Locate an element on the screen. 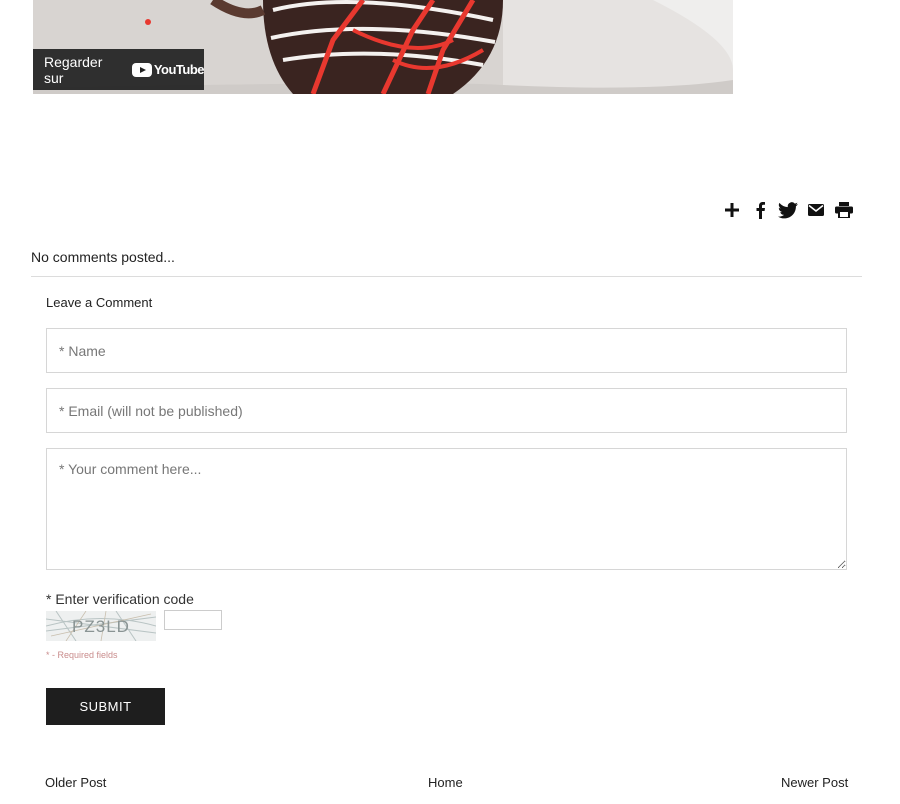 This screenshot has width=900, height=804. verification-code-input is located at coordinates (193, 620).